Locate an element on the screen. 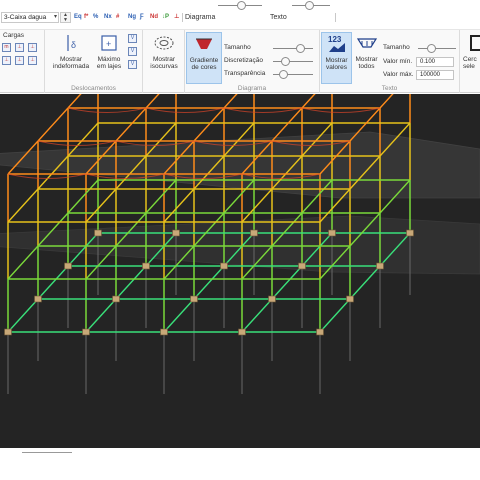  show-values-button: 123 Mostrar valores is located at coordinates (336, 58).